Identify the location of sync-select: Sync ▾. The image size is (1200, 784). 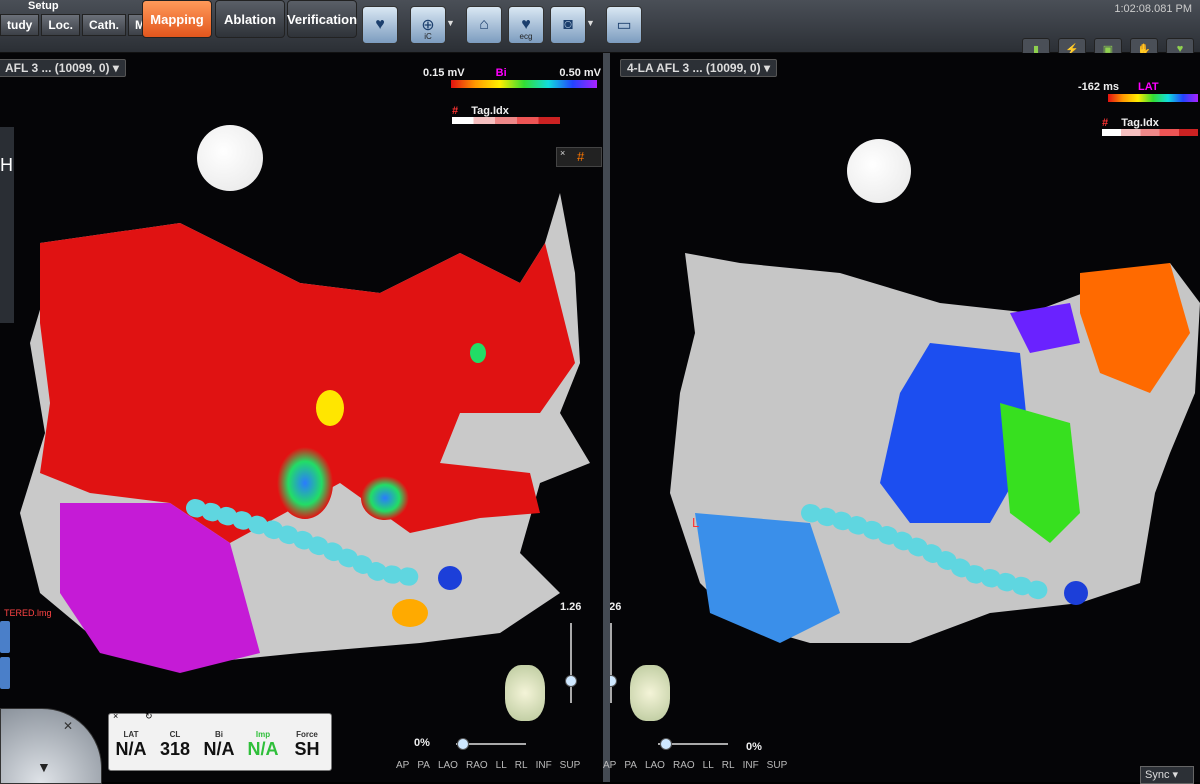
(1167, 775).